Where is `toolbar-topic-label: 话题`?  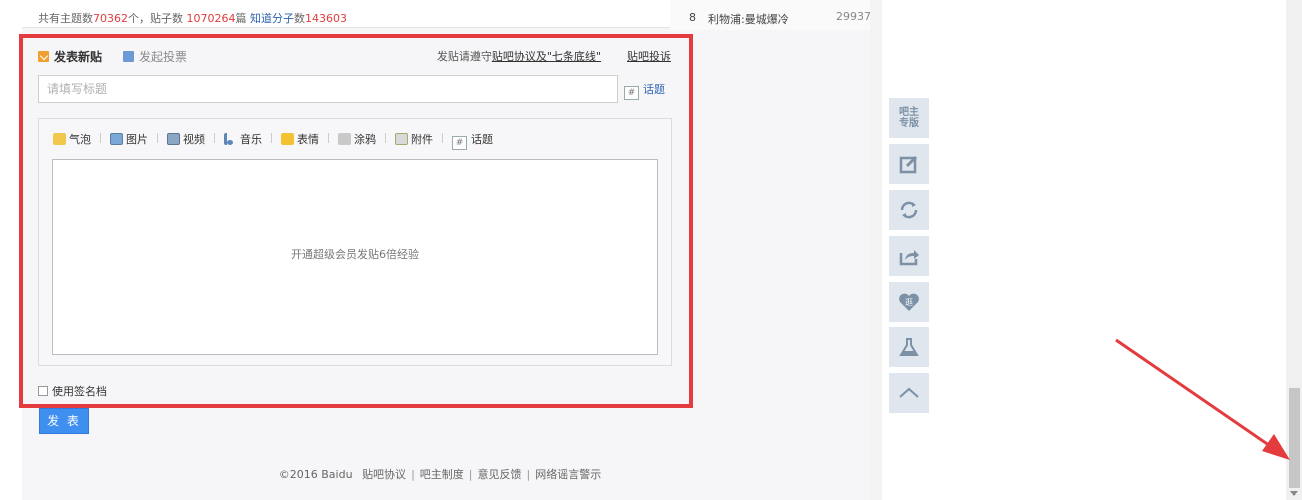
toolbar-topic-label: 话题 is located at coordinates (482, 139).